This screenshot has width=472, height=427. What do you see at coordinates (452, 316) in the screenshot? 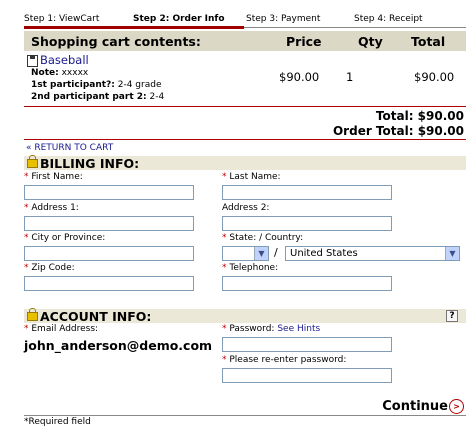
I see `help-button: ?` at bounding box center [452, 316].